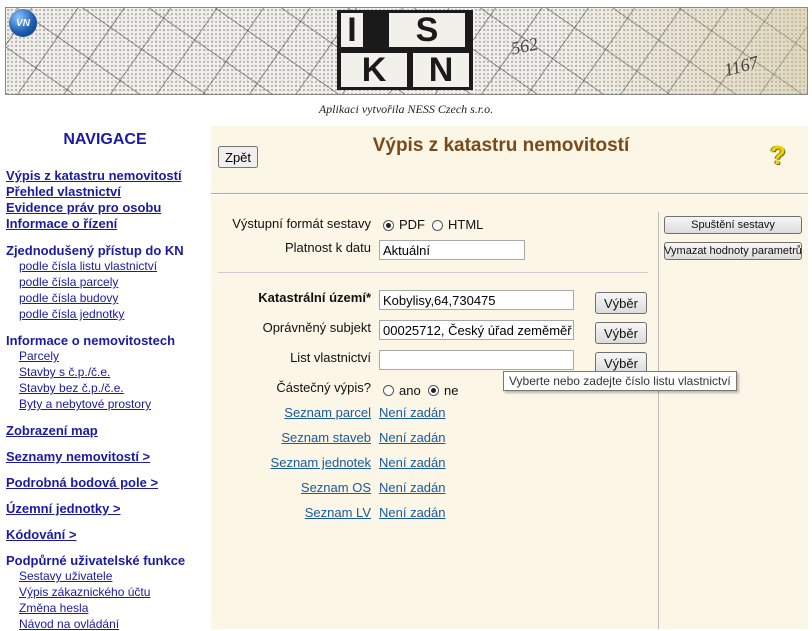  Describe the element at coordinates (323, 387) in the screenshot. I see `partial-extract-label: Částečný výpis?` at that location.